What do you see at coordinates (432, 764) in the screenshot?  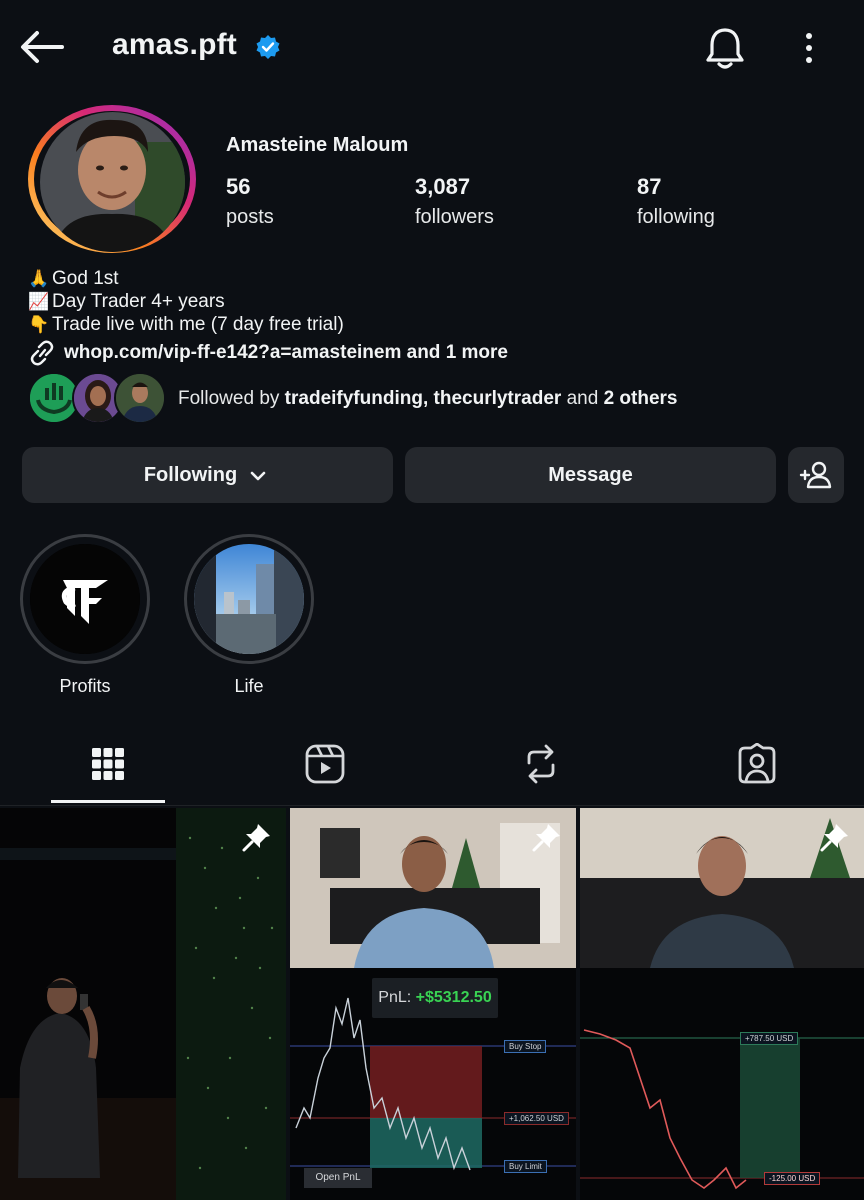 I see `profile-tabs` at bounding box center [432, 764].